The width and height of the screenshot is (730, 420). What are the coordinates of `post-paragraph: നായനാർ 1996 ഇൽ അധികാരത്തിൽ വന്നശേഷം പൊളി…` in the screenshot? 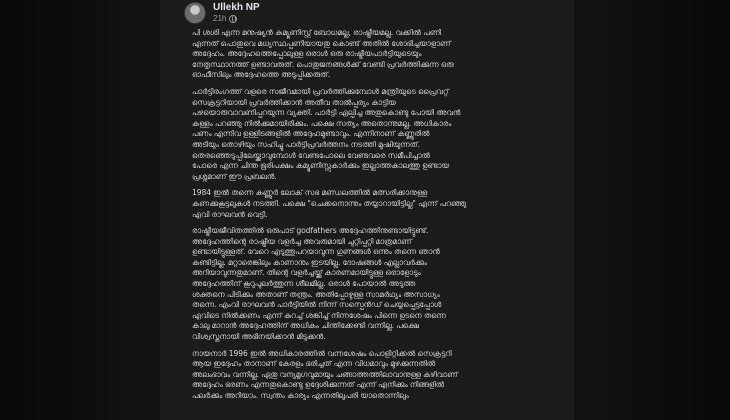 It's located at (367, 375).